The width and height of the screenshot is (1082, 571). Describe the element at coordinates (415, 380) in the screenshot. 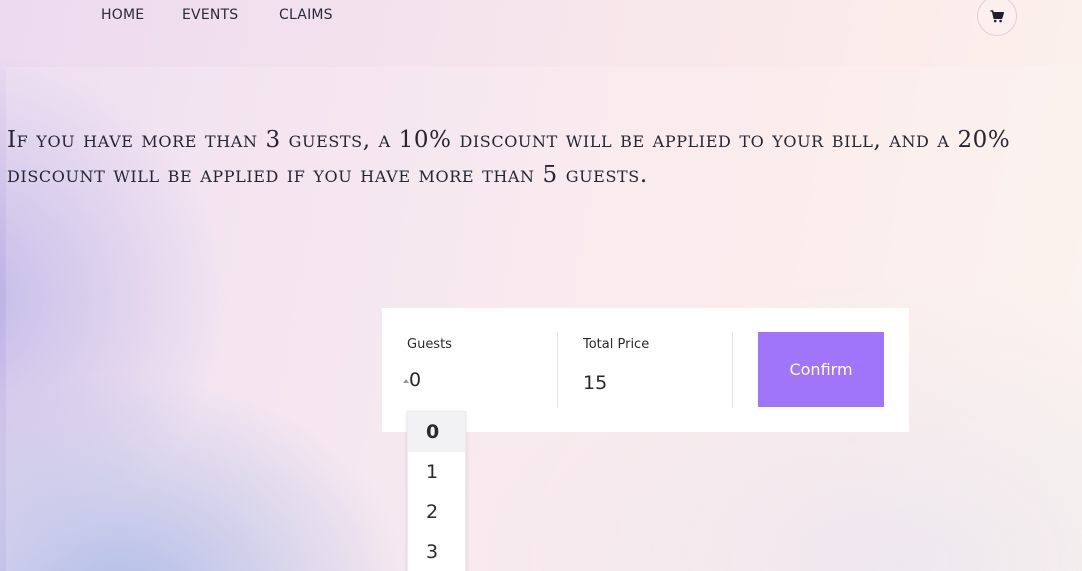

I see `guests-value: 0` at that location.